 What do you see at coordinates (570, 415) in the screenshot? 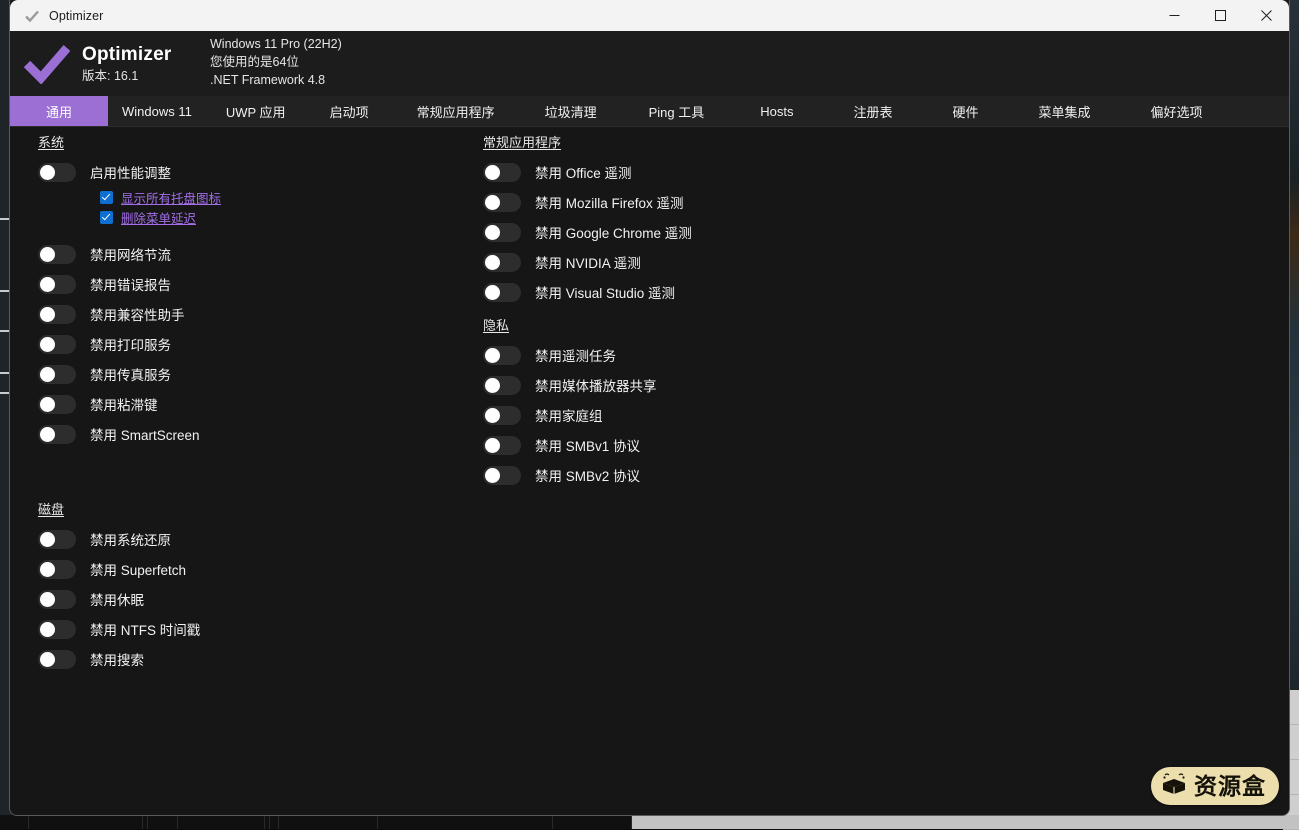
I see `right-option-row: 禁用家庭组` at bounding box center [570, 415].